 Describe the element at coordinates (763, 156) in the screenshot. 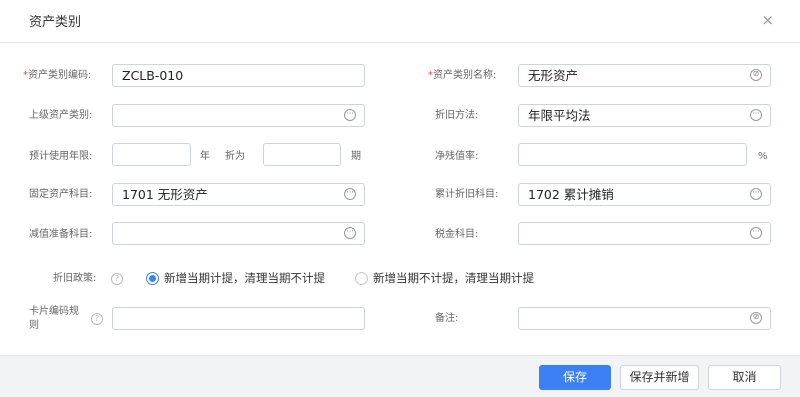

I see `percent-unit: %` at that location.